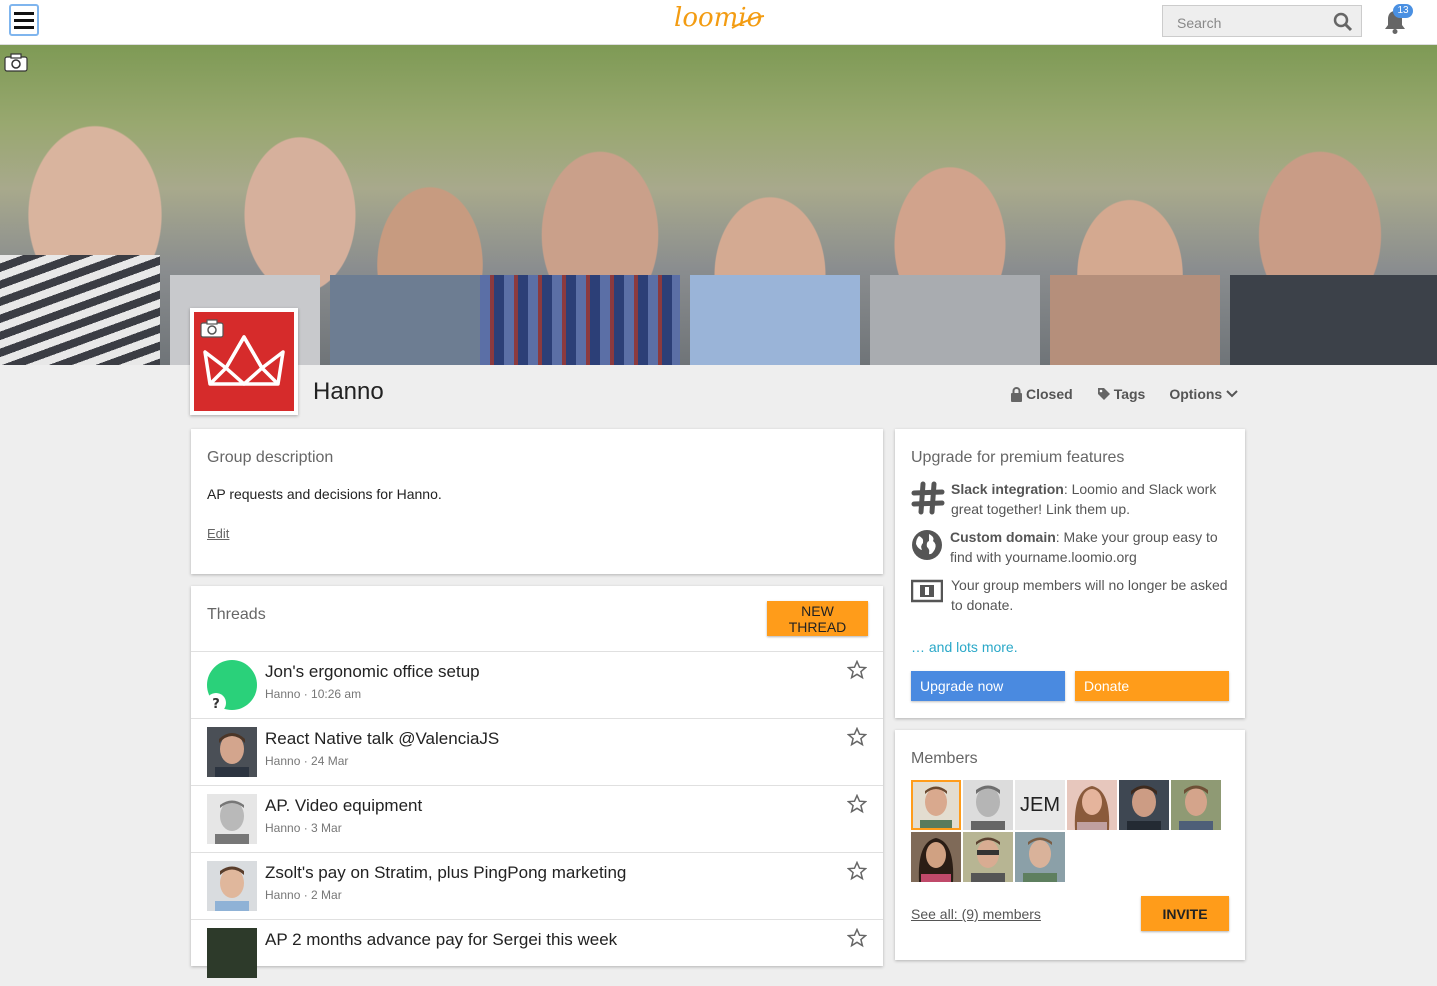 The height and width of the screenshot is (986, 1437). I want to click on new-thread-button: NEW THREAD, so click(817, 618).